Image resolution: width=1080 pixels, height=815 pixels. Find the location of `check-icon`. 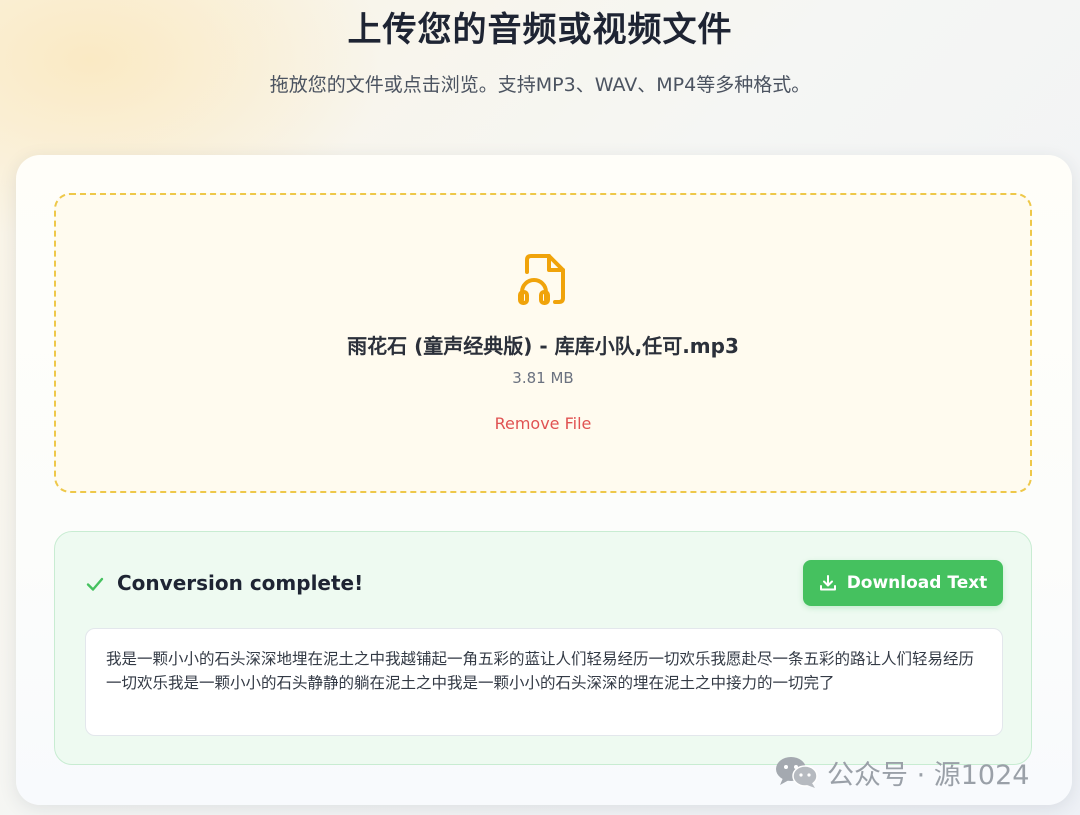

check-icon is located at coordinates (95, 584).